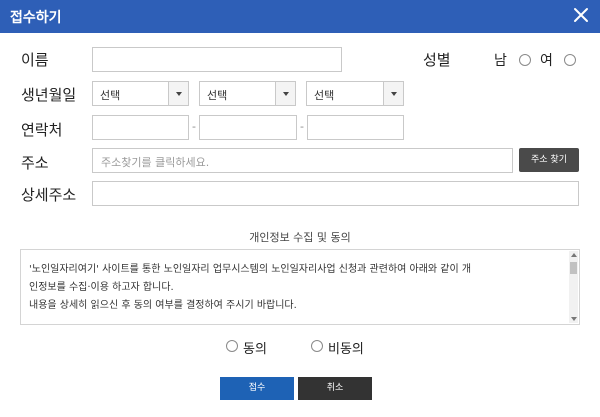 The width and height of the screenshot is (600, 417). Describe the element at coordinates (574, 255) in the screenshot. I see `scroll-up-icon` at that location.